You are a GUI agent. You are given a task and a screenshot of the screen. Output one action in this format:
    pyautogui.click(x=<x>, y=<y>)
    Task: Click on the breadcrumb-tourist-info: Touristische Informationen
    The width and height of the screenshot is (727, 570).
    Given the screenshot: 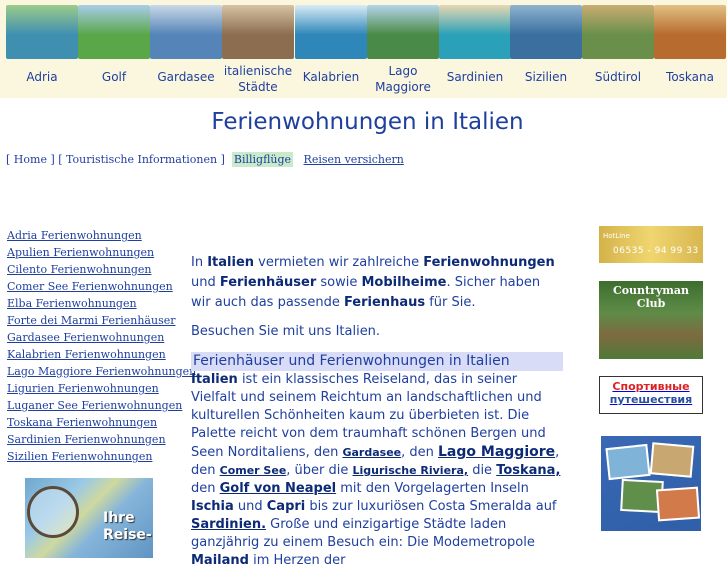 What is the action you would take?
    pyautogui.click(x=141, y=159)
    